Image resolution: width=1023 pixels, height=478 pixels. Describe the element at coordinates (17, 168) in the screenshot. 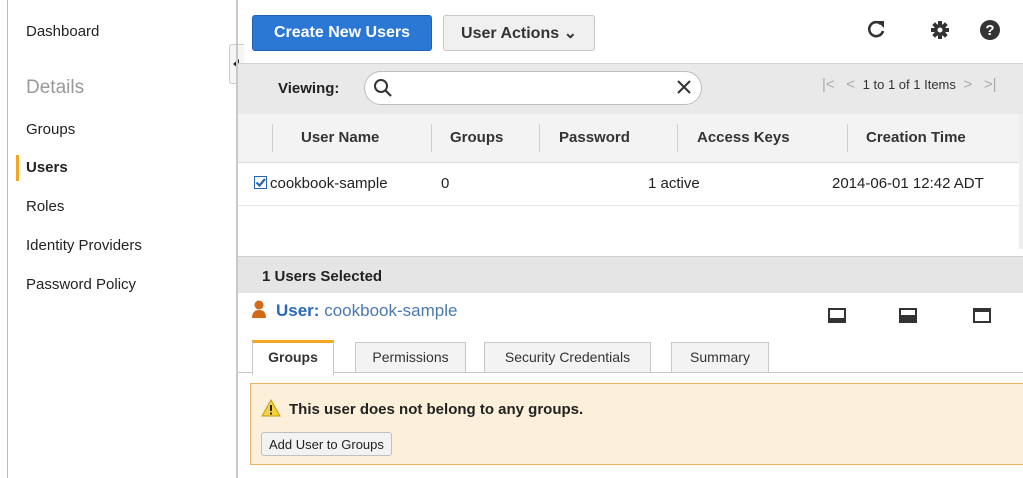

I see `sidebar-active-marker` at that location.